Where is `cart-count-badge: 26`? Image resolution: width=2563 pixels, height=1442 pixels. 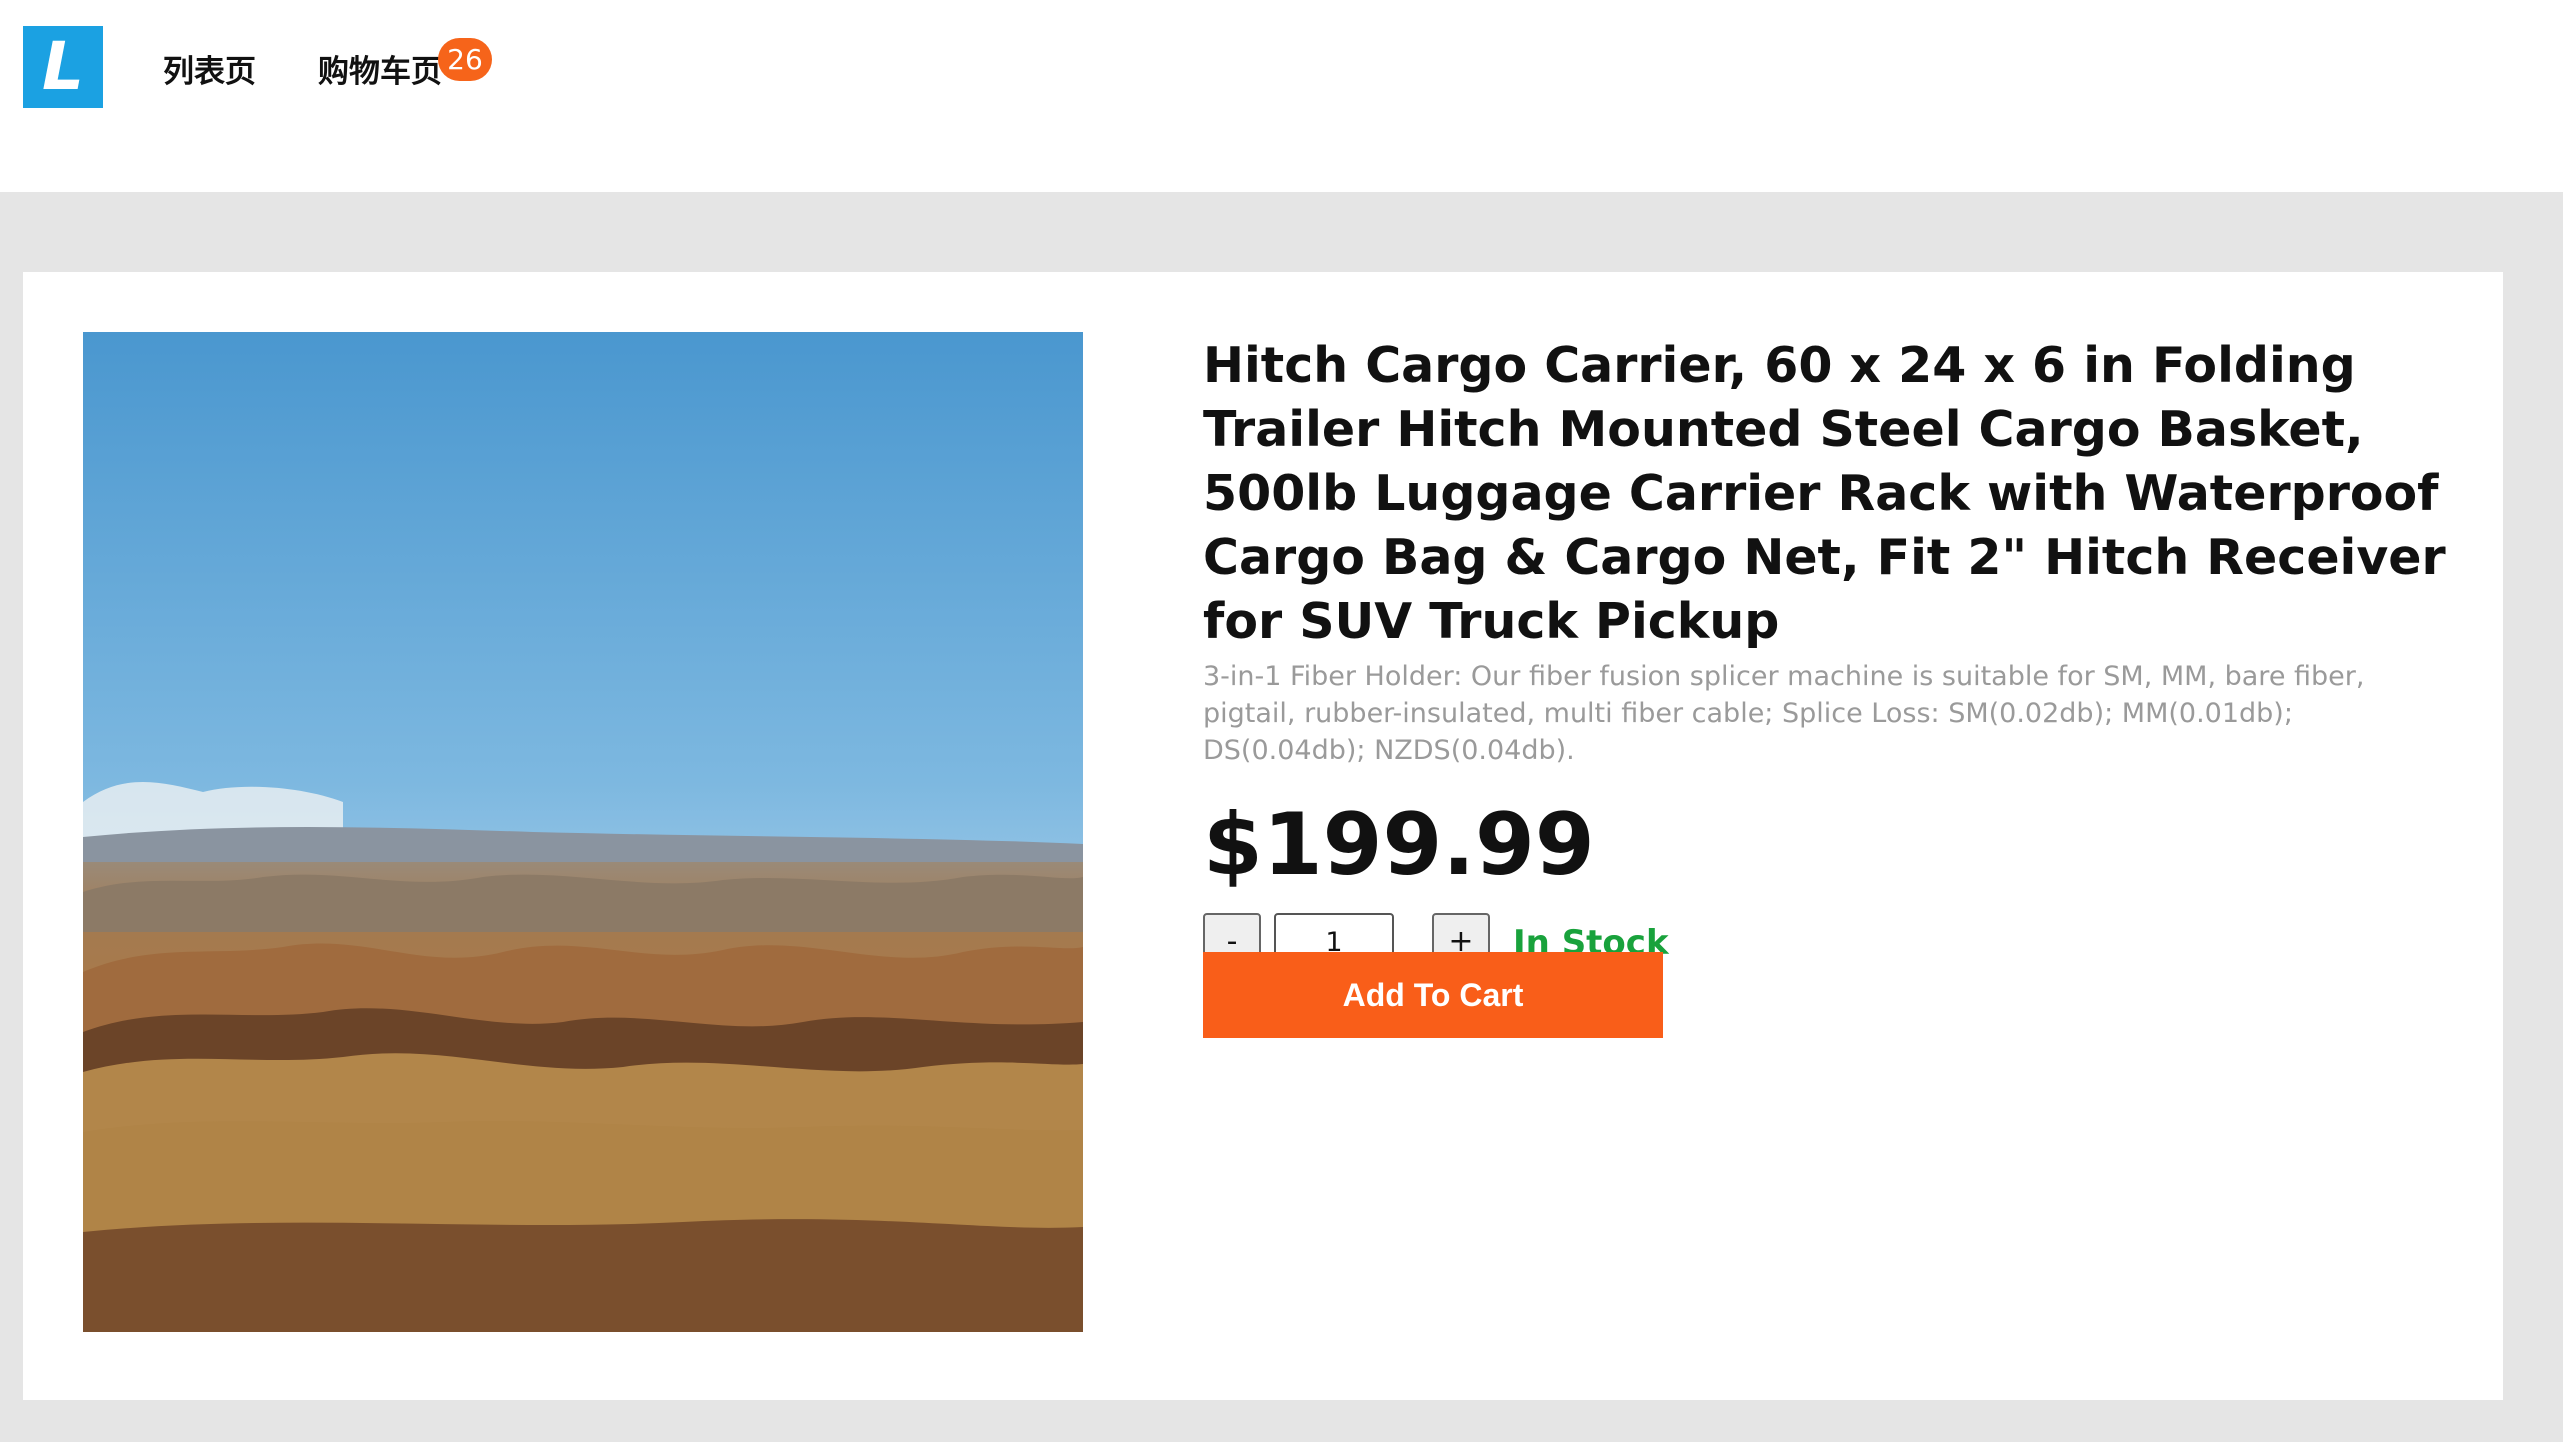 cart-count-badge: 26 is located at coordinates (465, 59).